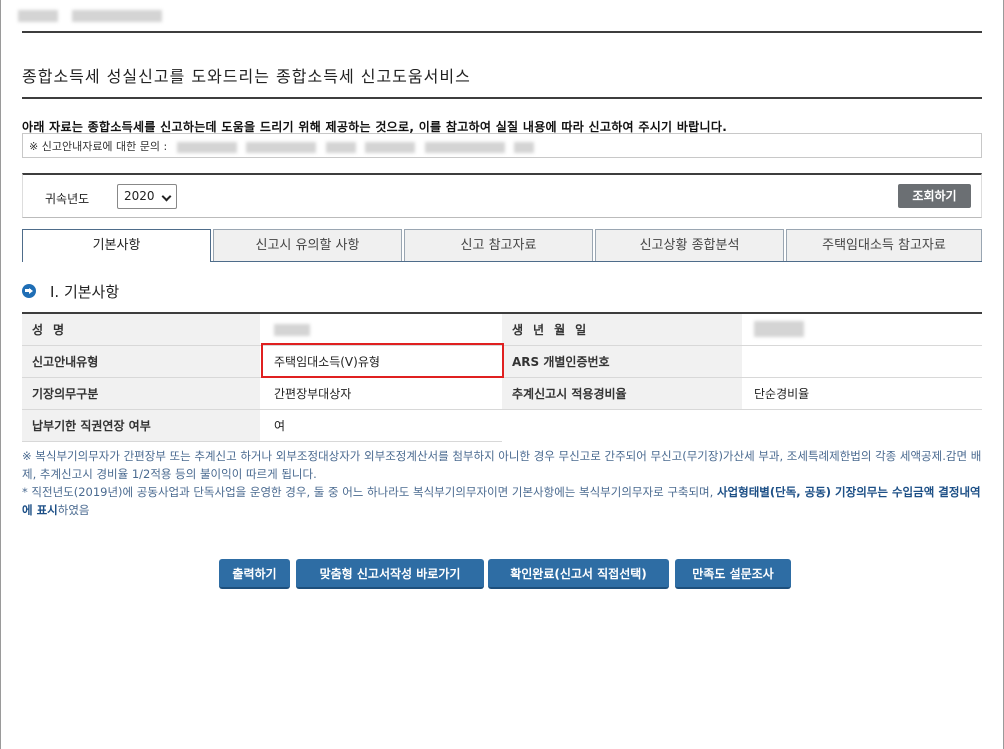  Describe the element at coordinates (578, 574) in the screenshot. I see `confirm-button: 확인완료(신고서 직접선택)` at that location.